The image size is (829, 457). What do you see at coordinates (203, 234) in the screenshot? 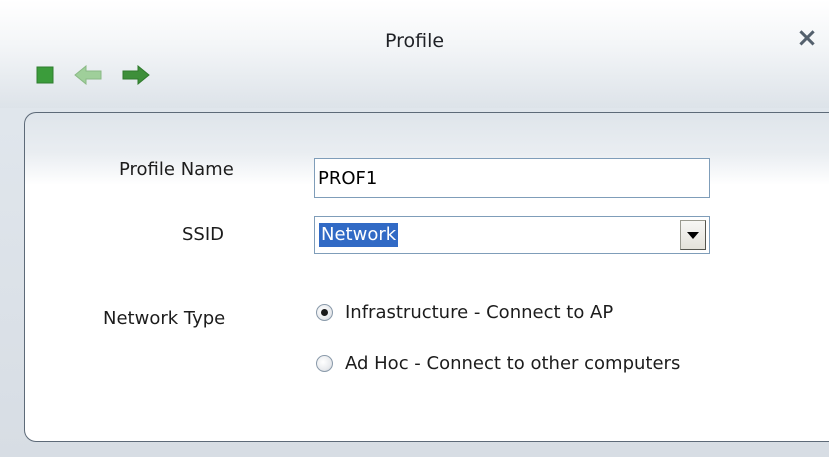
I see `ssid-label: SSID` at bounding box center [203, 234].